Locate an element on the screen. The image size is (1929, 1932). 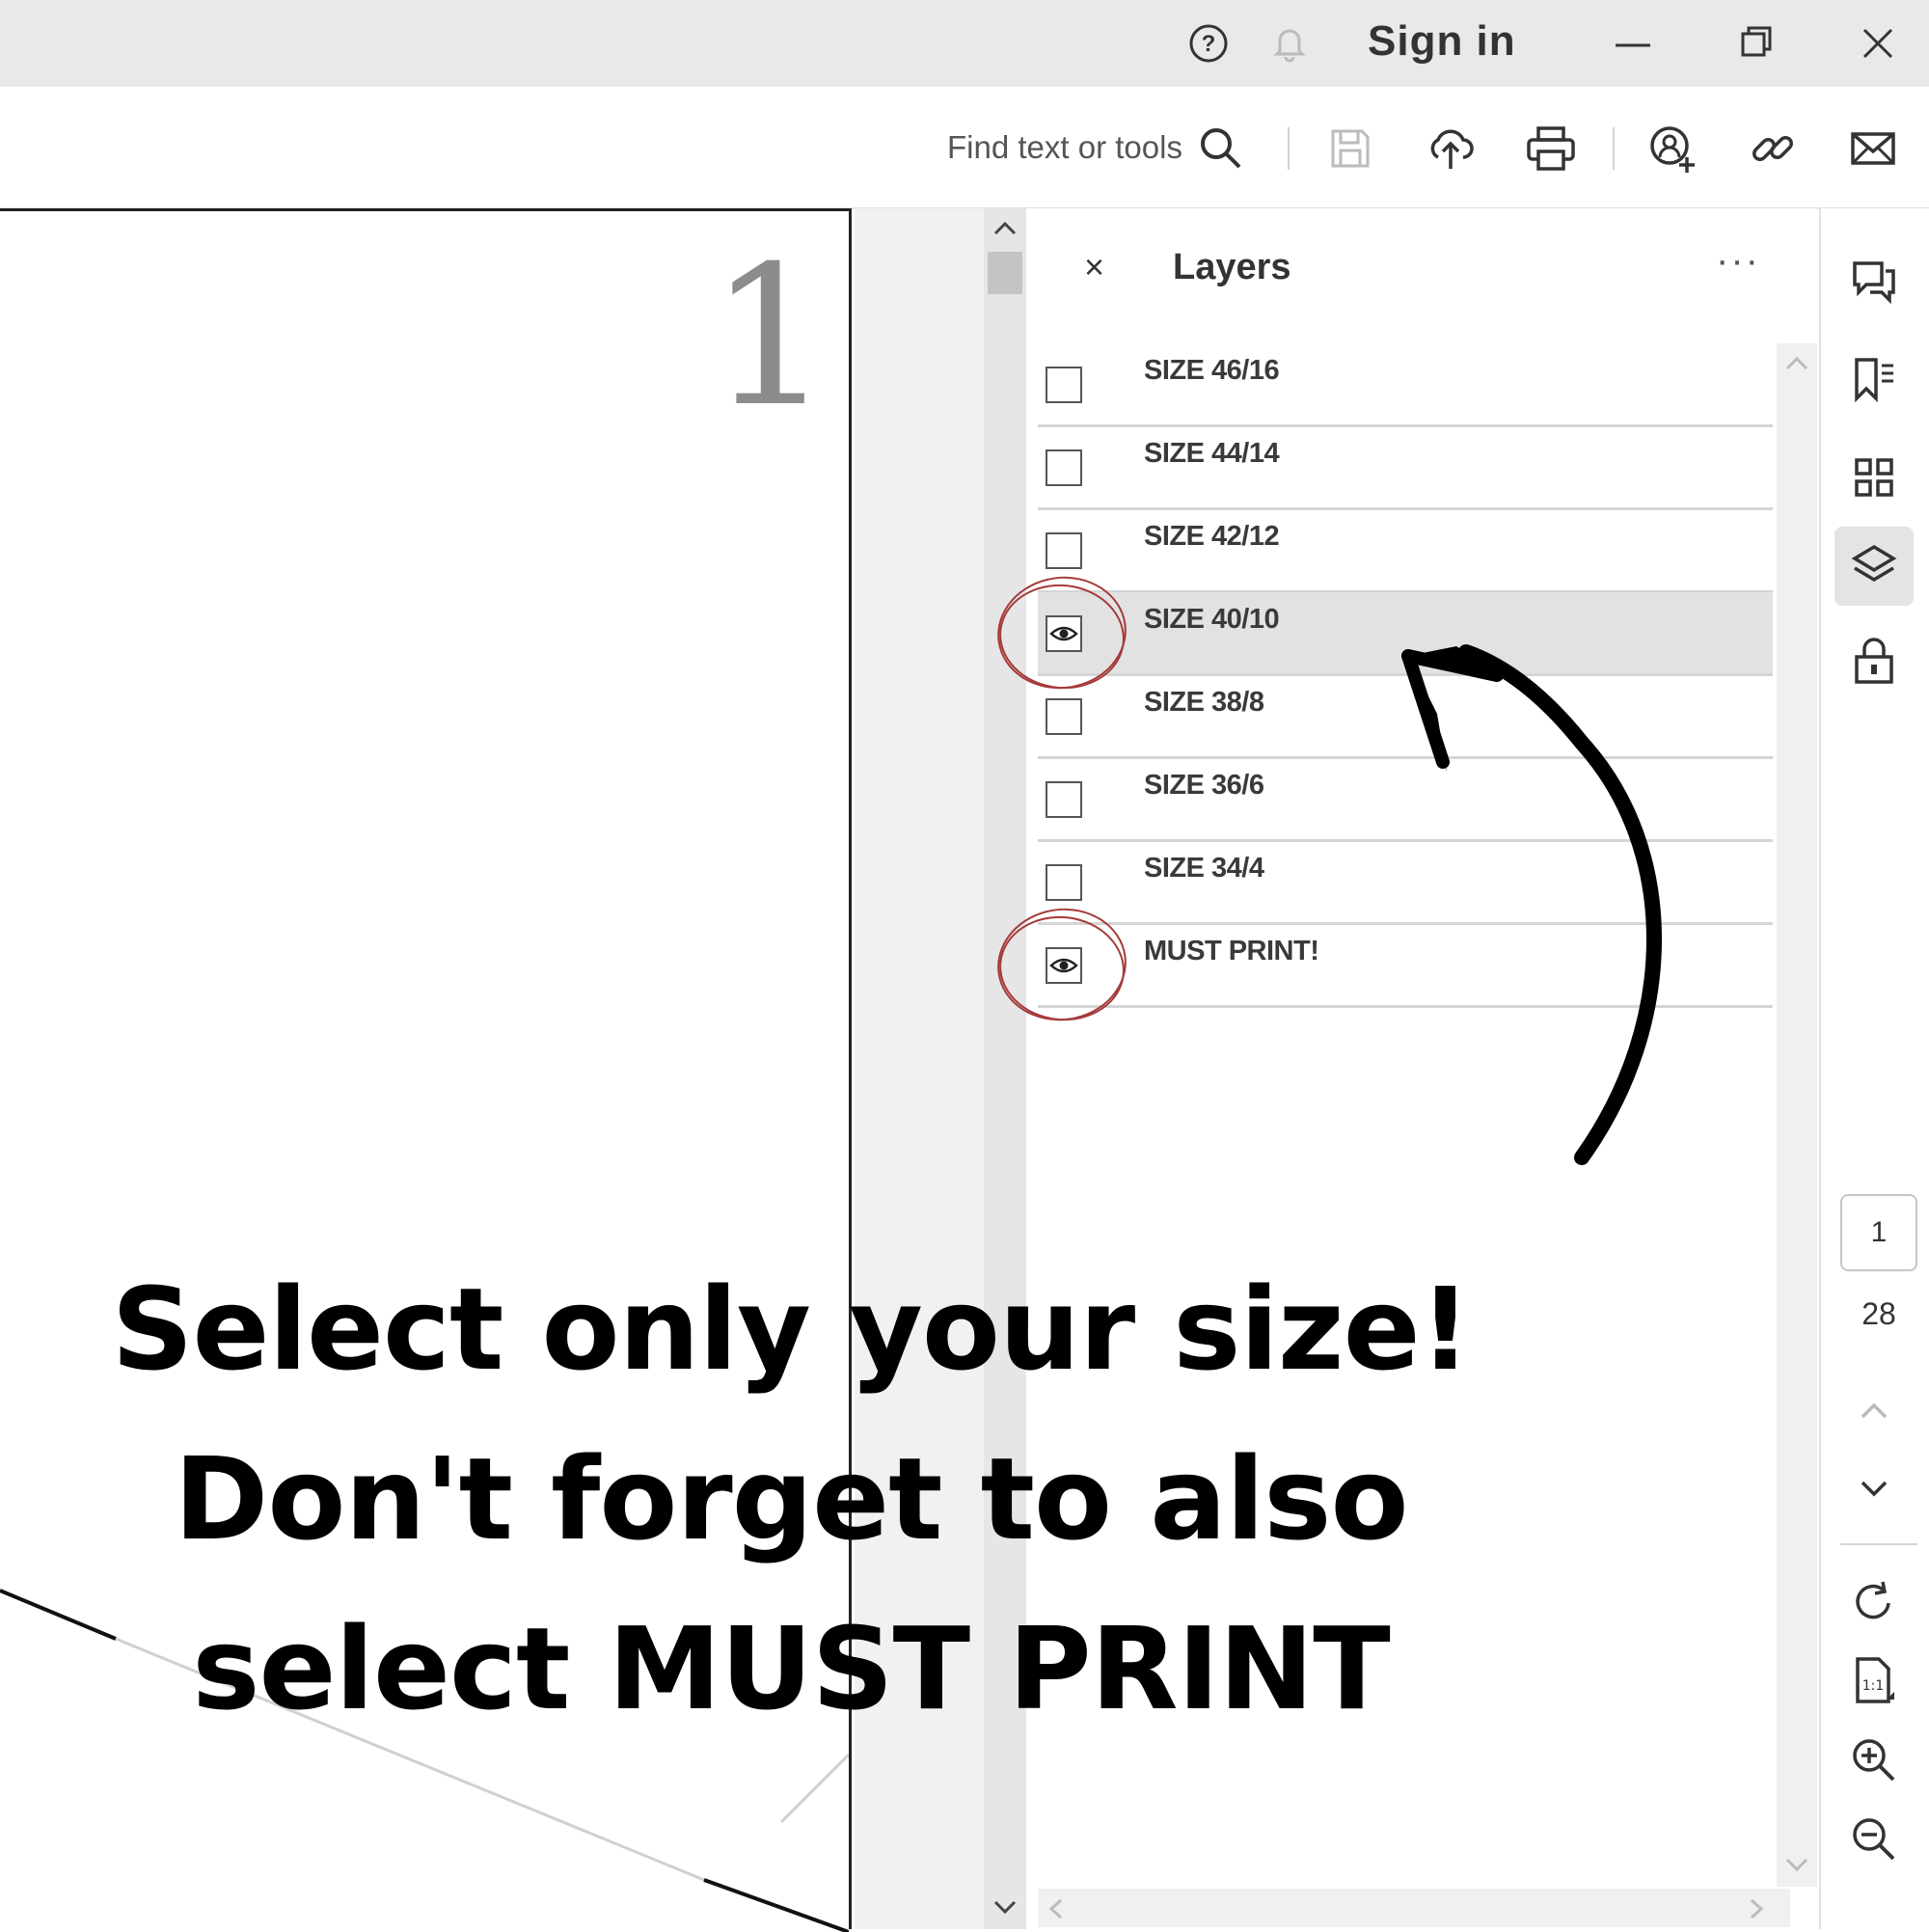
right-tool-rail: 1 28 1:1 is located at coordinates (1874, 1068).